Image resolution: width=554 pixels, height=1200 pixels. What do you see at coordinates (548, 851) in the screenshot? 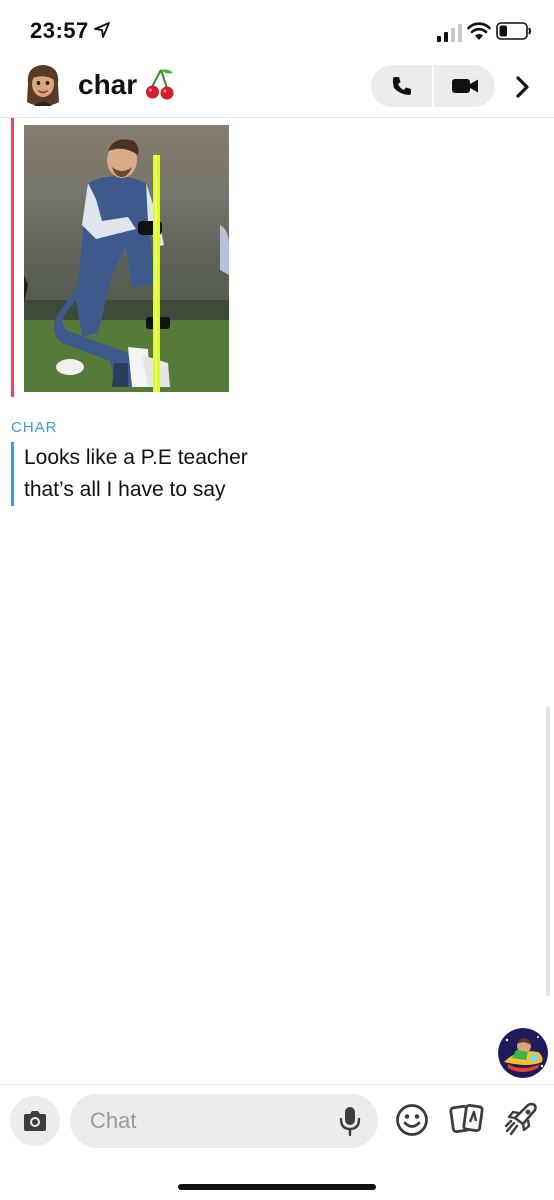
I see `scrollbar` at bounding box center [548, 851].